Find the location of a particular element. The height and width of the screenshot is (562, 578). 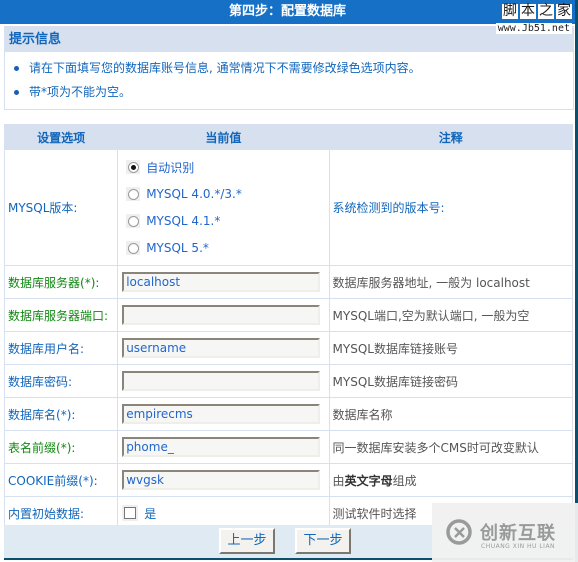

db-password-label: 数据库密码: is located at coordinates (61, 381).